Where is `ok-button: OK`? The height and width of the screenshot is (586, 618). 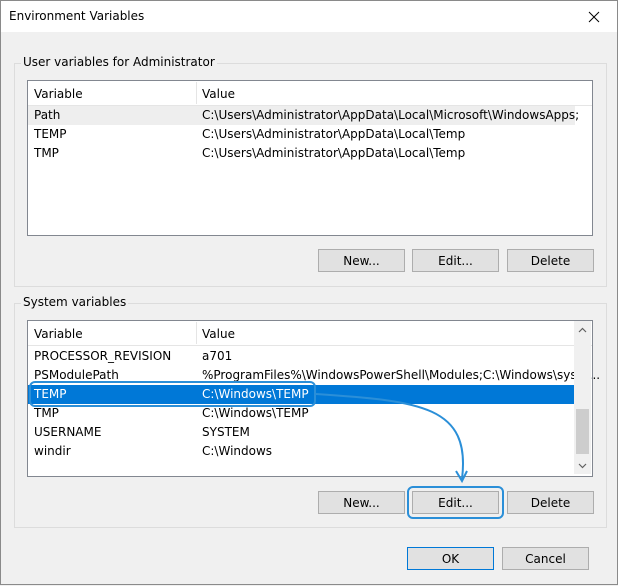 ok-button: OK is located at coordinates (450, 558).